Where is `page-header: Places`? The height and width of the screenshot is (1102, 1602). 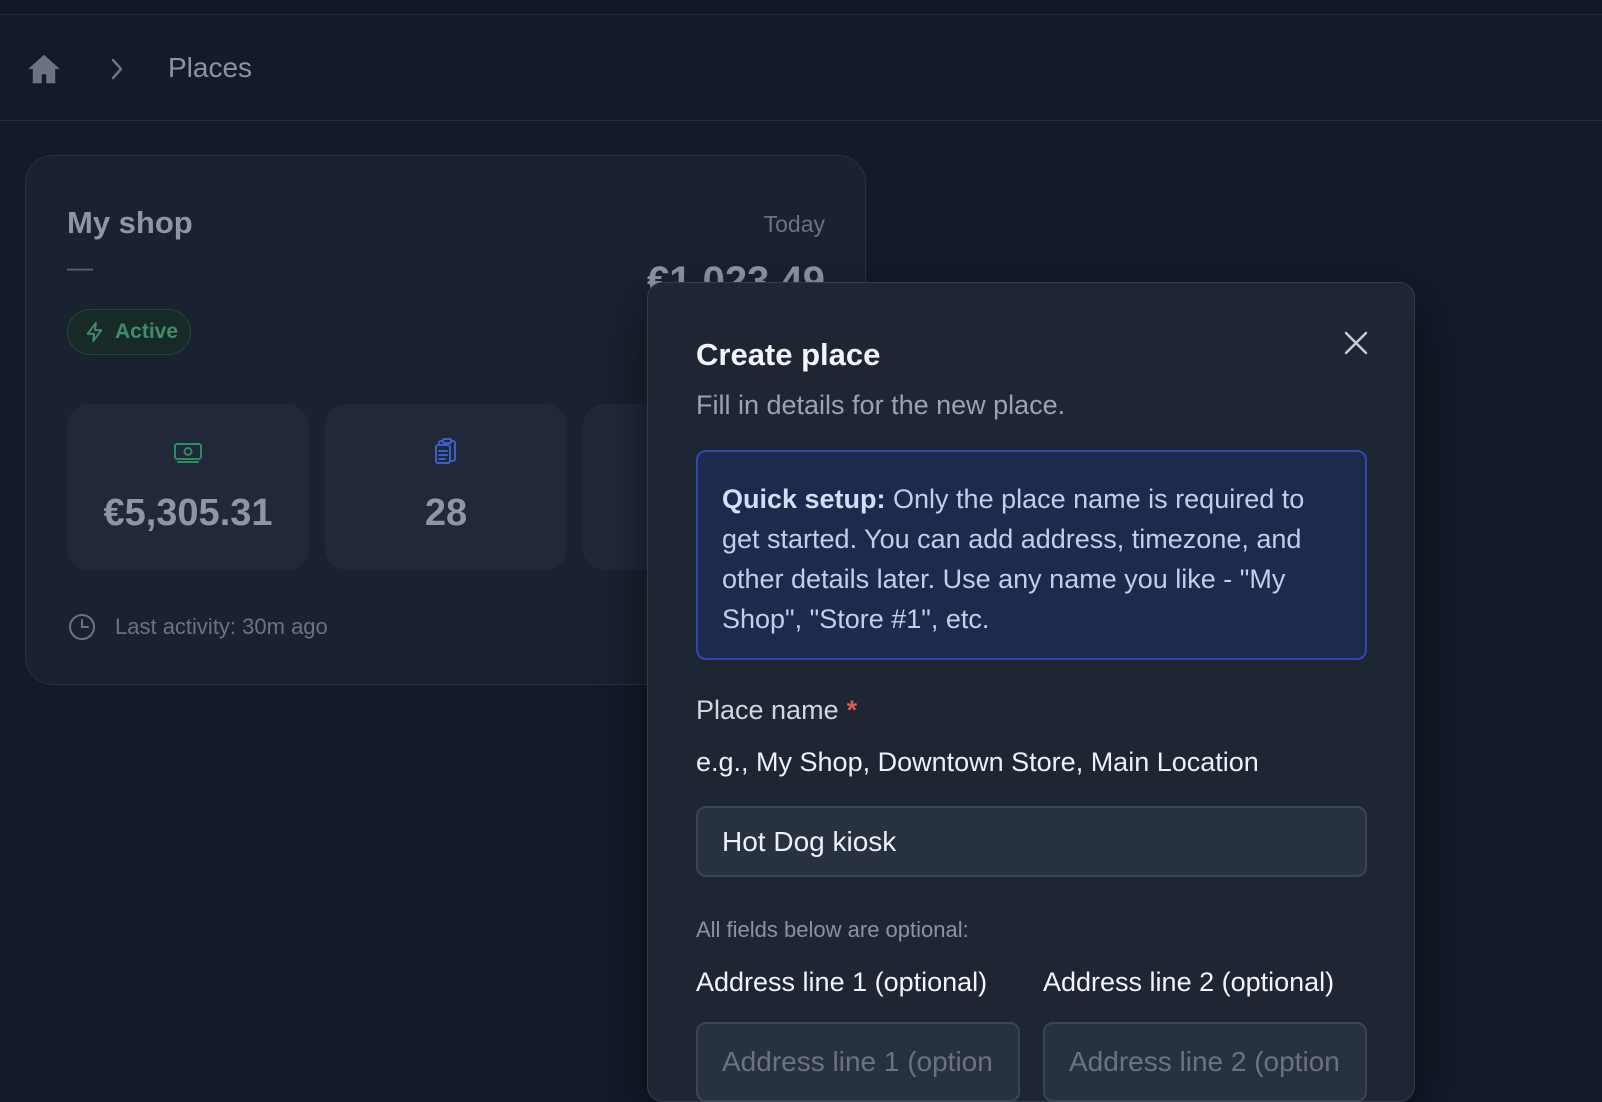 page-header: Places is located at coordinates (801, 68).